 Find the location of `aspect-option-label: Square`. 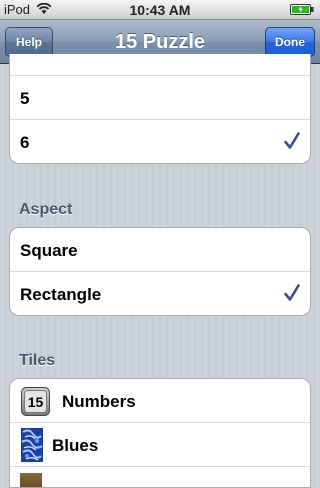

aspect-option-label: Square is located at coordinates (49, 250).